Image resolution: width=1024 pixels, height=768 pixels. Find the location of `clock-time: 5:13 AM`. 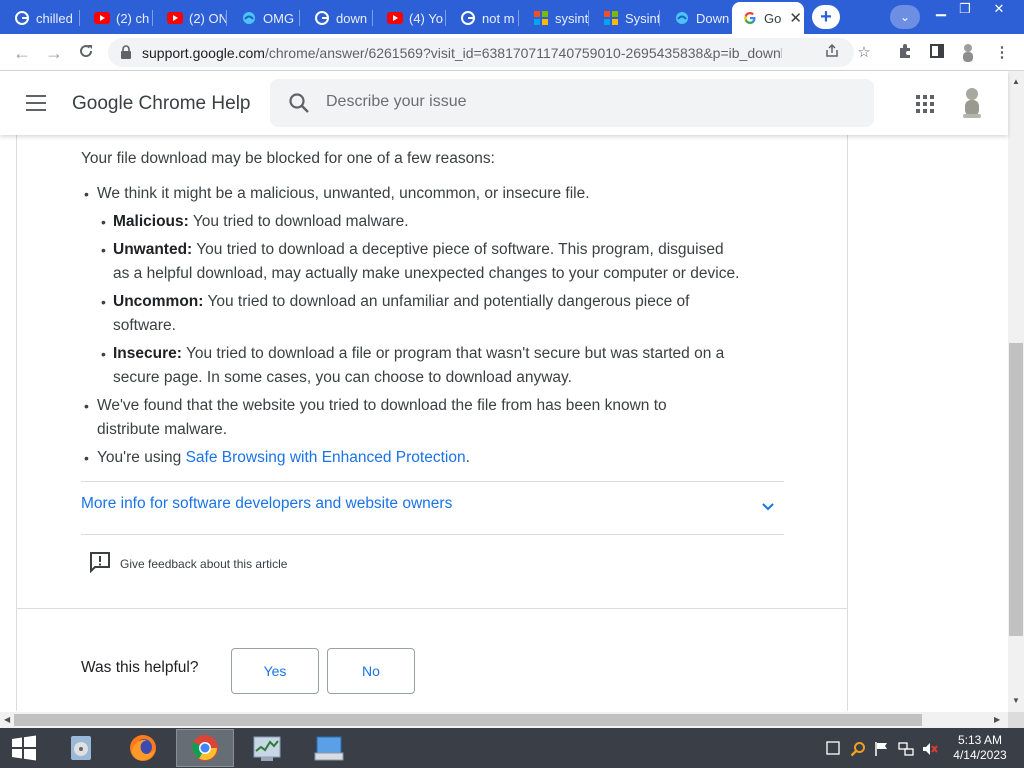

clock-time: 5:13 AM is located at coordinates (980, 740).